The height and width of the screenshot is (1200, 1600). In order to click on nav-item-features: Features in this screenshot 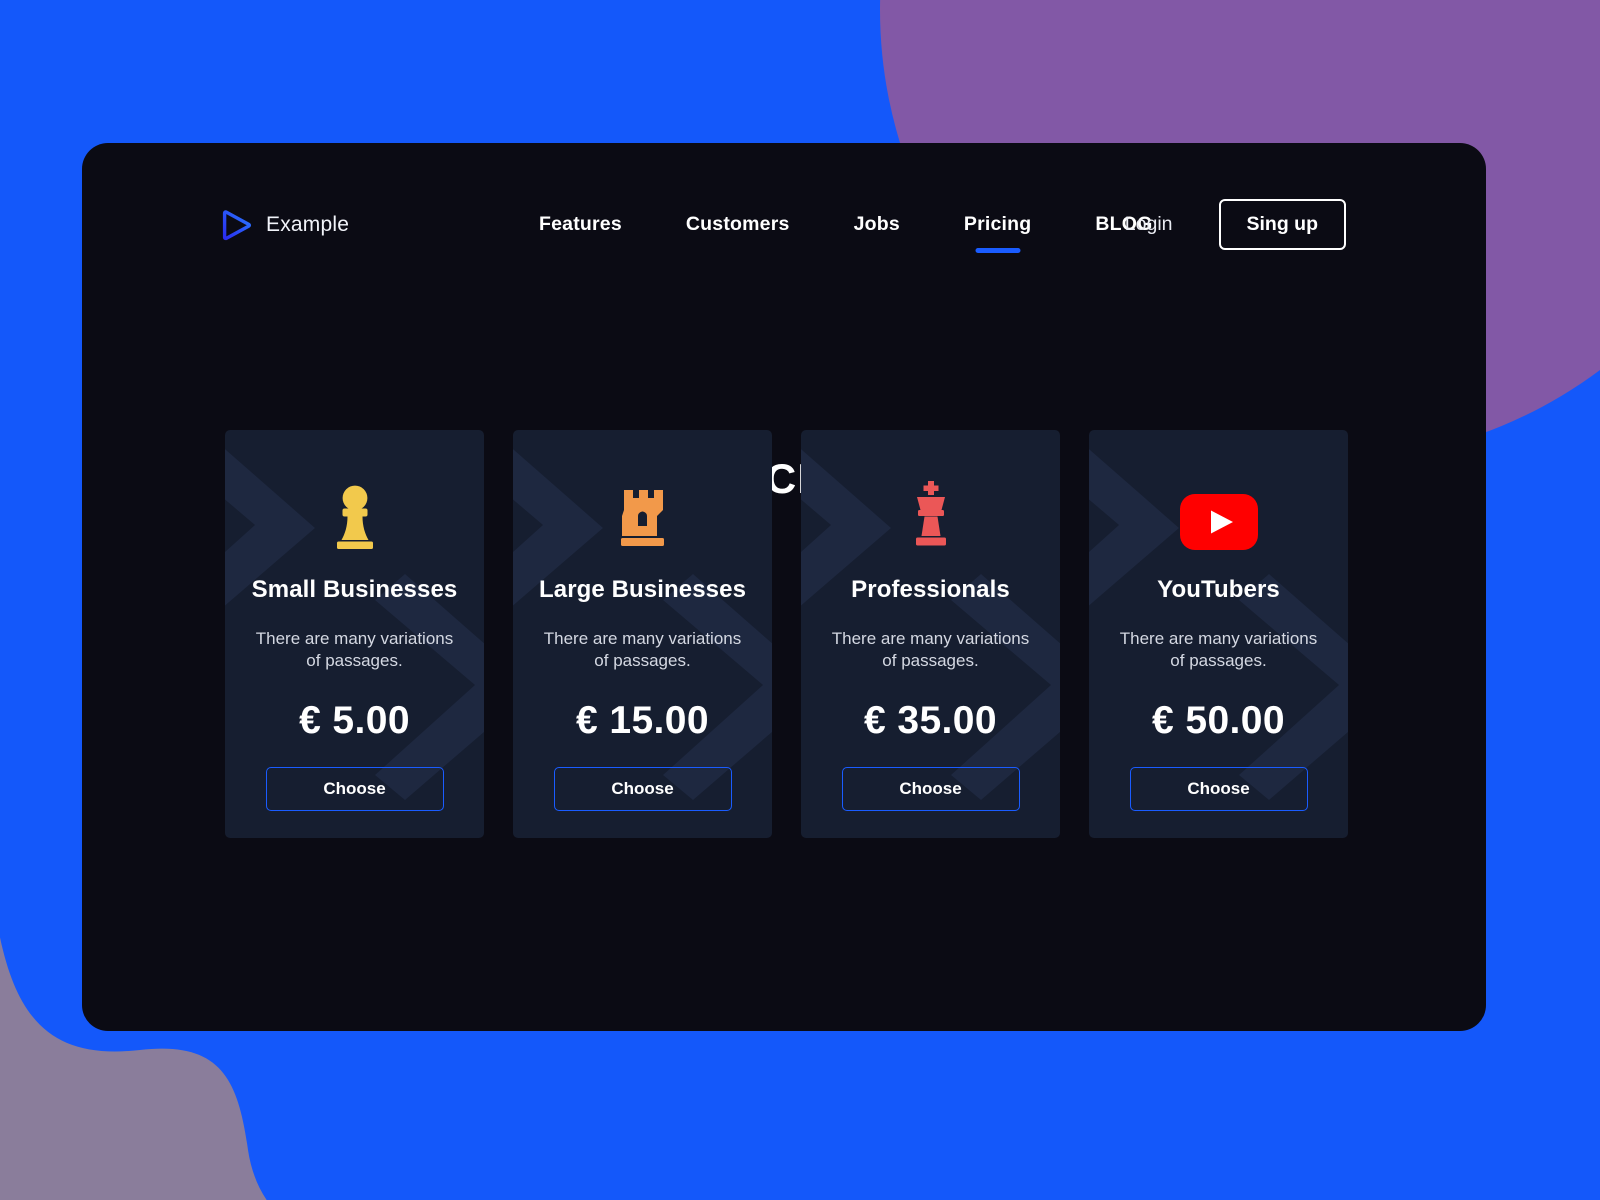, I will do `click(580, 224)`.